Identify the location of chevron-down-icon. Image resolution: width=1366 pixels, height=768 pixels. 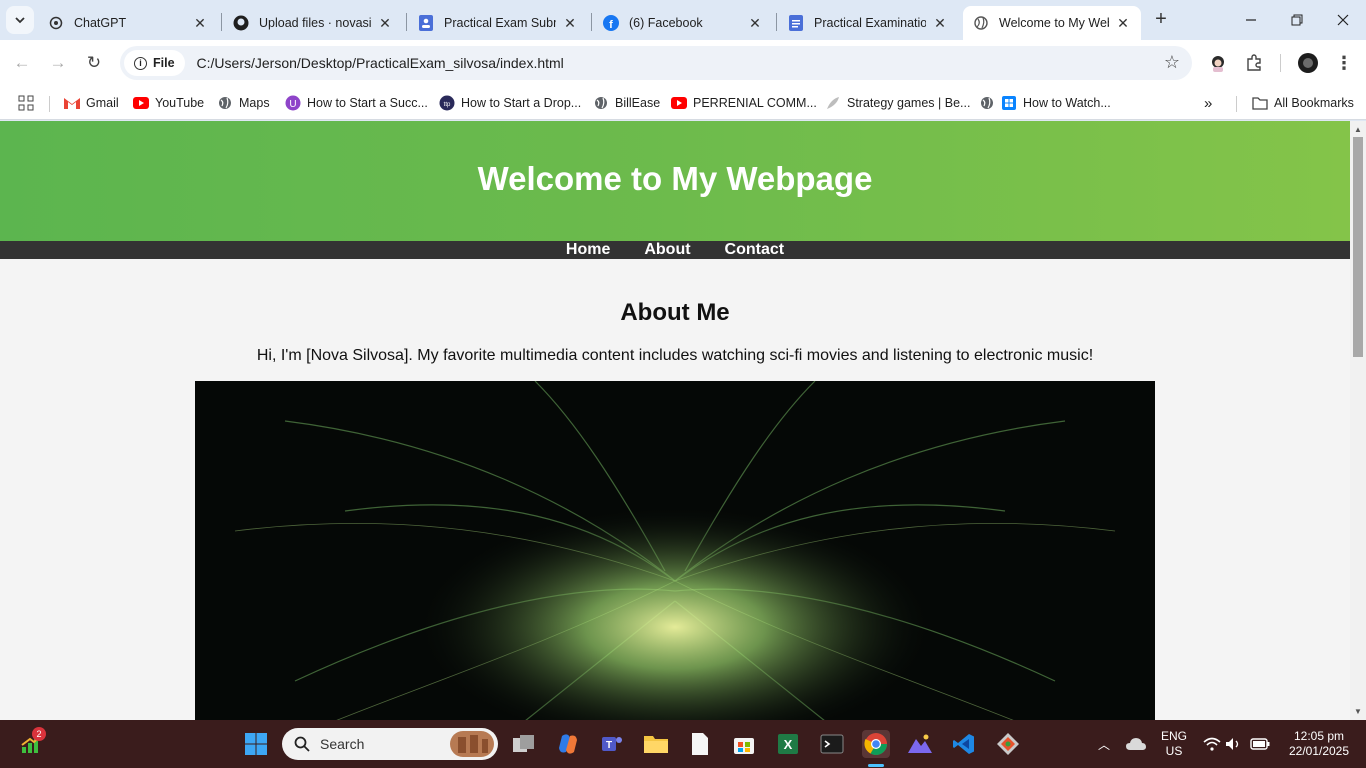
(20, 20).